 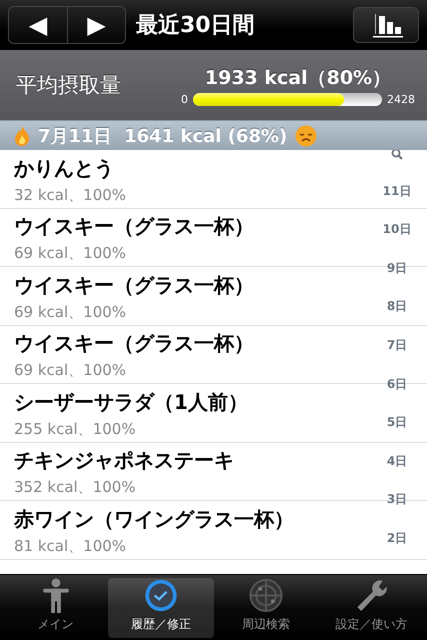 I want to click on index-day: 2日, so click(x=397, y=538).